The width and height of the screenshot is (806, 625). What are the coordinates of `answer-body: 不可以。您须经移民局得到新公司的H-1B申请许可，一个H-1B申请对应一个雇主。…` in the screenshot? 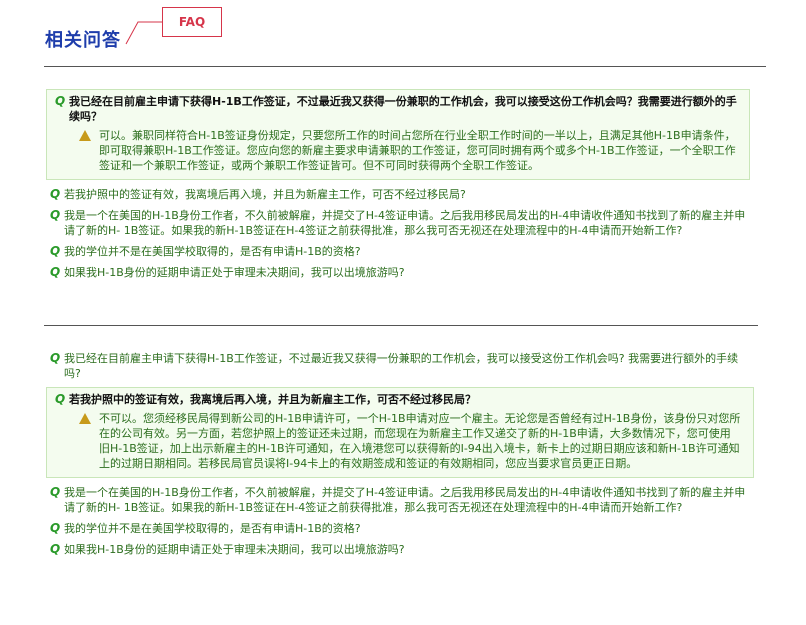 It's located at (420, 441).